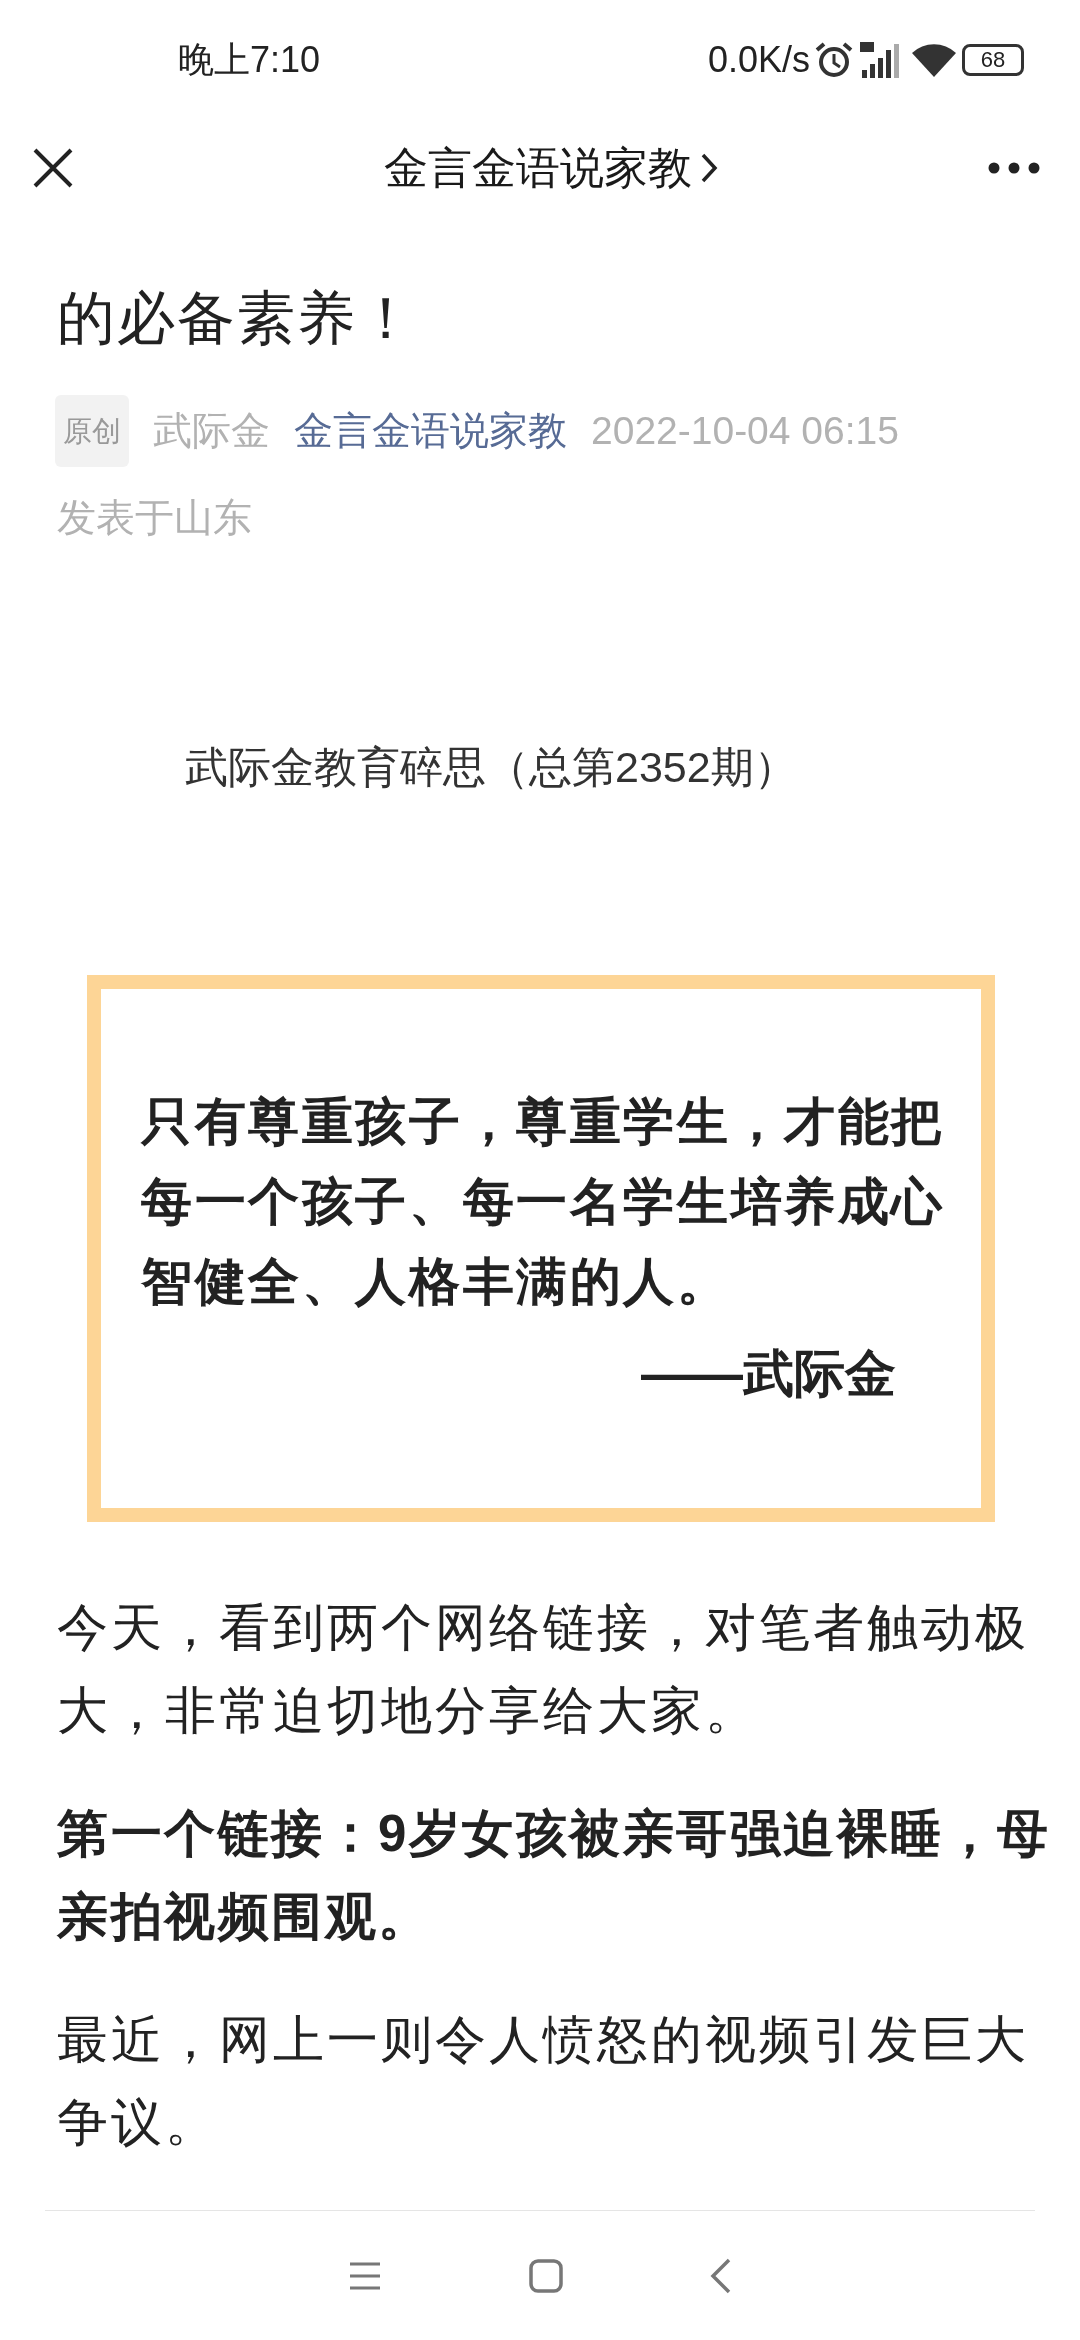 The image size is (1080, 2340). What do you see at coordinates (249, 60) in the screenshot?
I see `status-time: 晚上7:10` at bounding box center [249, 60].